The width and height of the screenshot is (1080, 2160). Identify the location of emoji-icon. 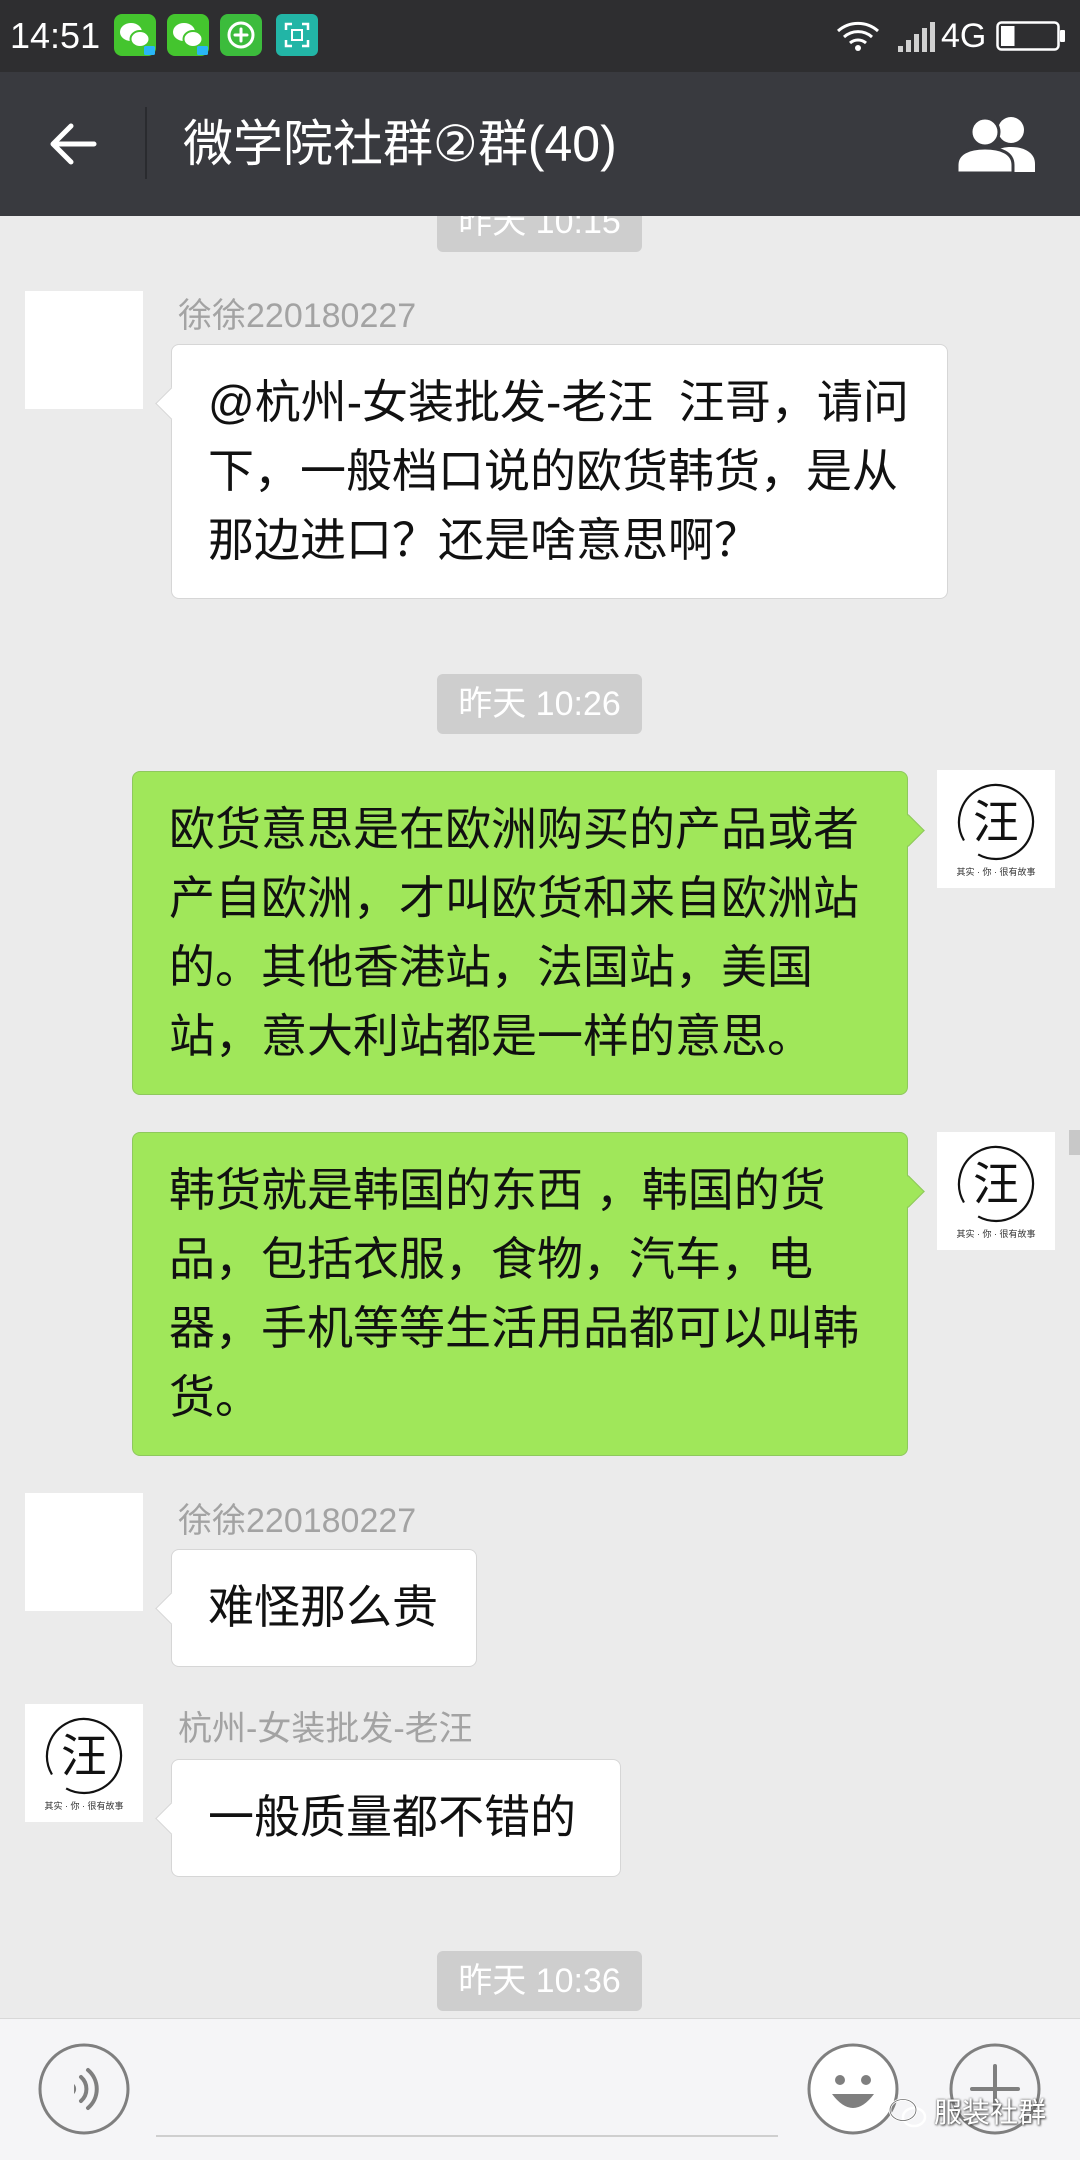
(853, 2089).